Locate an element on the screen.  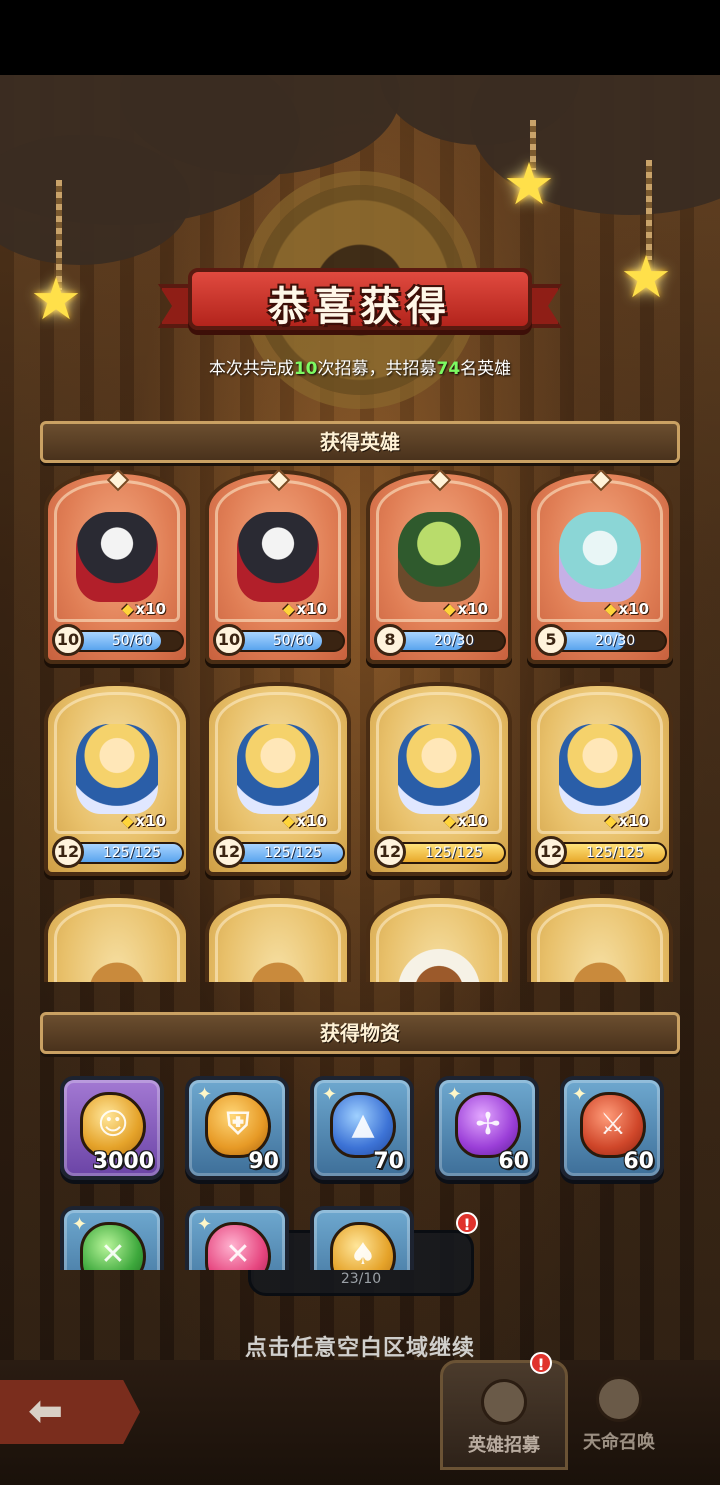
back-arrow-icon: ⬅ is located at coordinates (46, 1410).